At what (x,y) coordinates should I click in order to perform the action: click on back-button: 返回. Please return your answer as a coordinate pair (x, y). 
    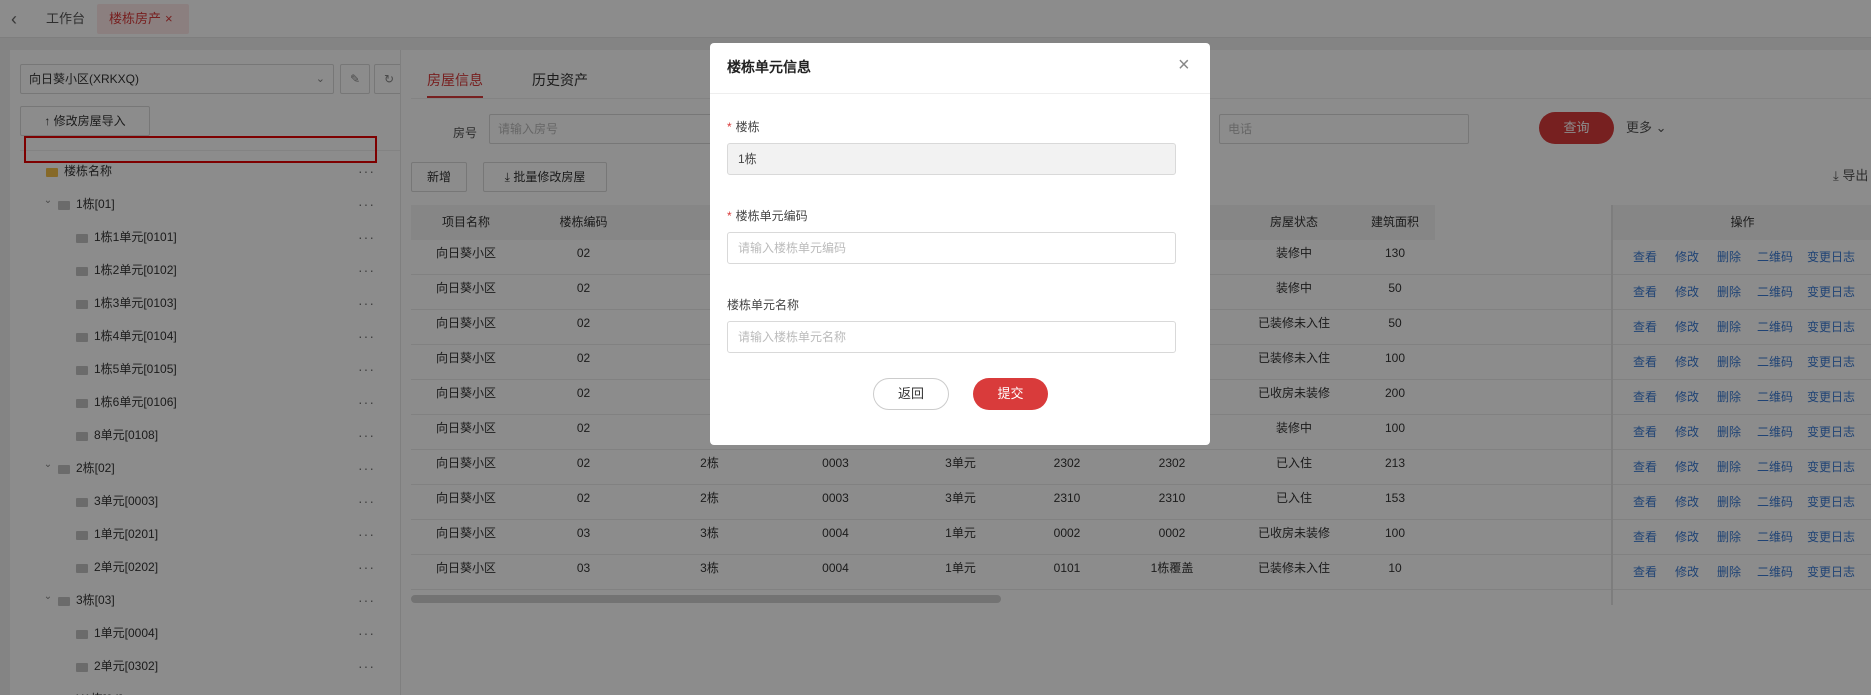
    Looking at the image, I should click on (911, 394).